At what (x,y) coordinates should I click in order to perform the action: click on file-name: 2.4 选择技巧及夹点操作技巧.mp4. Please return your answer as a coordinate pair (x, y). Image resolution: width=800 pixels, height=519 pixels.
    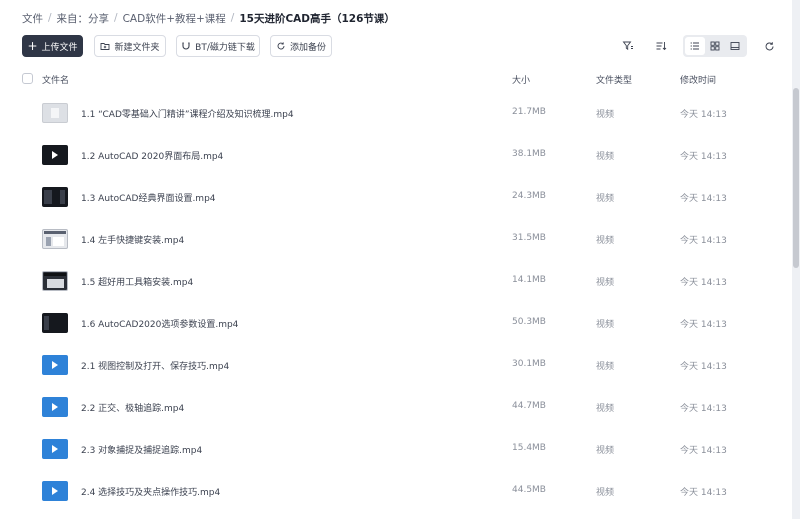
    Looking at the image, I should click on (150, 491).